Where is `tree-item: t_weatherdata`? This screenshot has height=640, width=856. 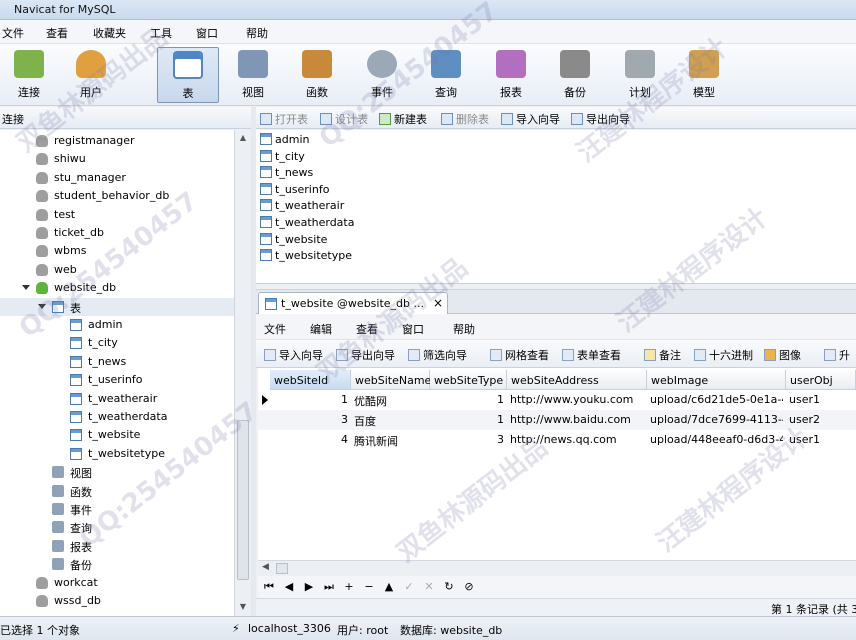
tree-item: t_weatherdata is located at coordinates (117, 417).